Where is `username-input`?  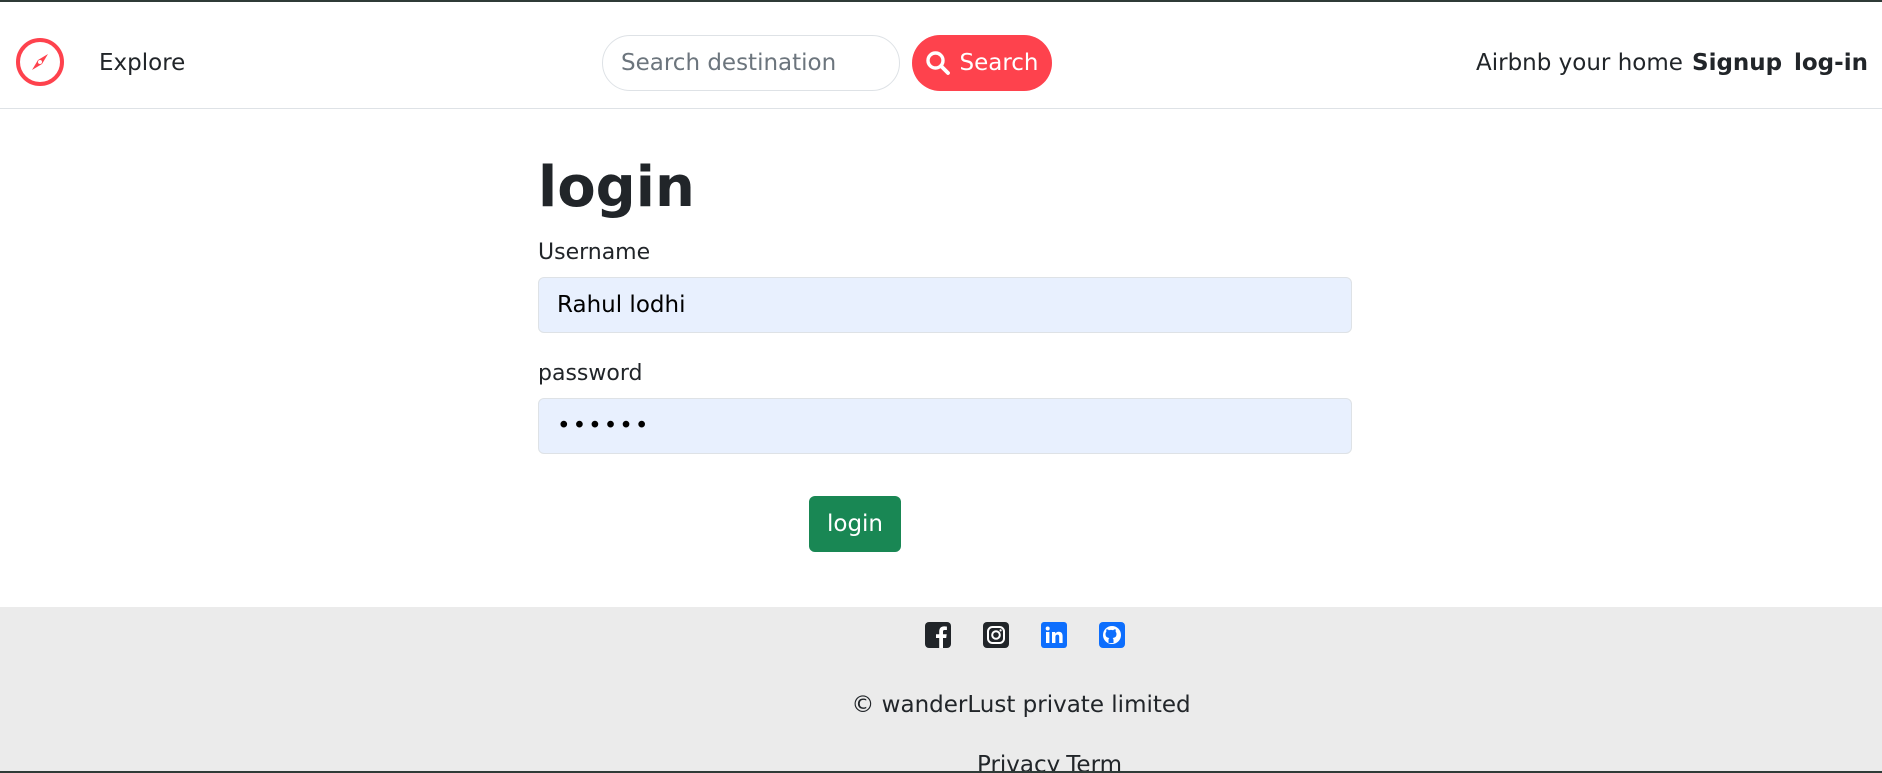
username-input is located at coordinates (945, 305).